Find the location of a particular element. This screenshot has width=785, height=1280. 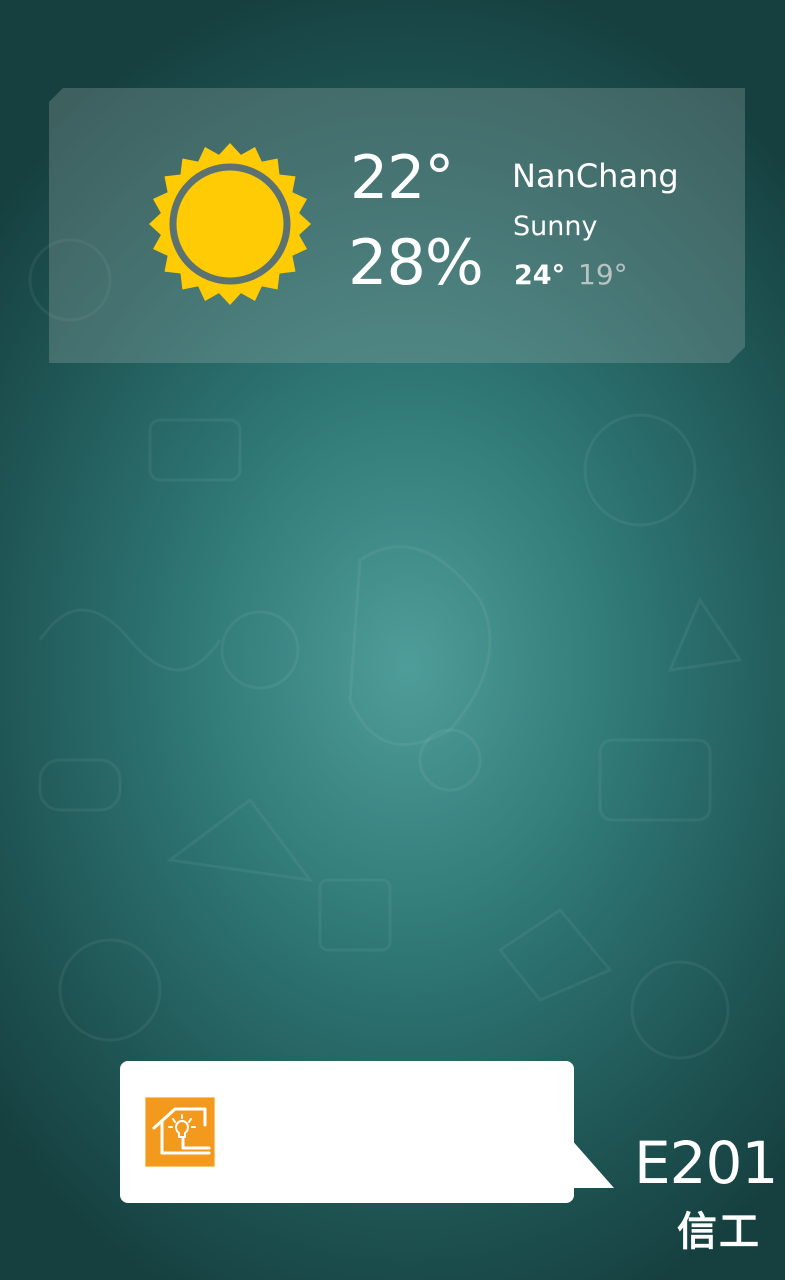

room-code: E201 is located at coordinates (706, 1163).